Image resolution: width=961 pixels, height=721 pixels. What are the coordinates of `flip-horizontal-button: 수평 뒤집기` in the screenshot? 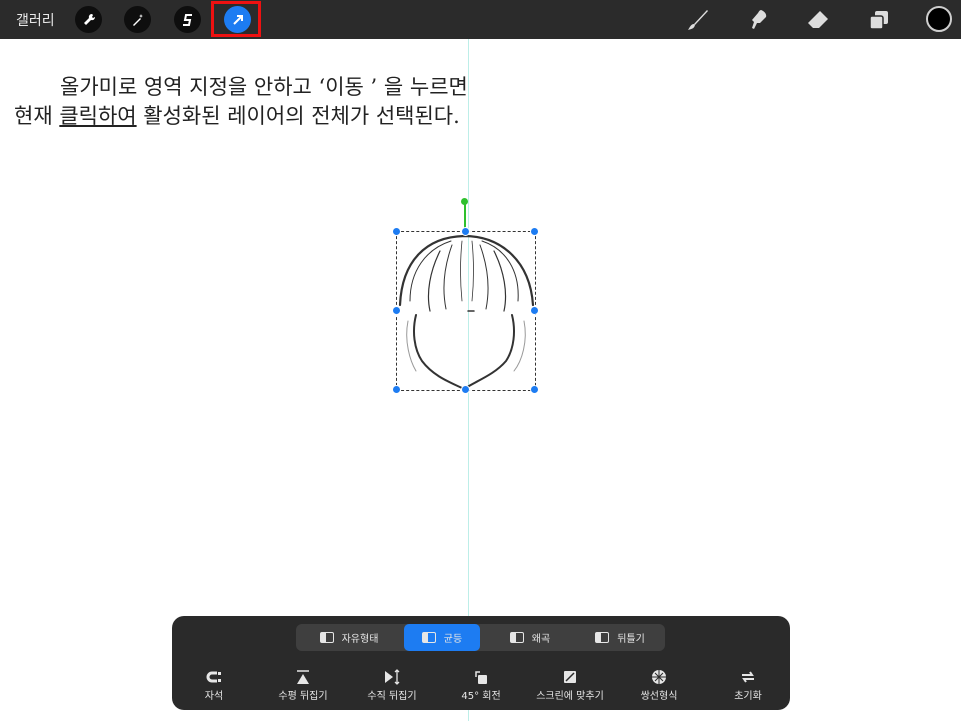 It's located at (303, 685).